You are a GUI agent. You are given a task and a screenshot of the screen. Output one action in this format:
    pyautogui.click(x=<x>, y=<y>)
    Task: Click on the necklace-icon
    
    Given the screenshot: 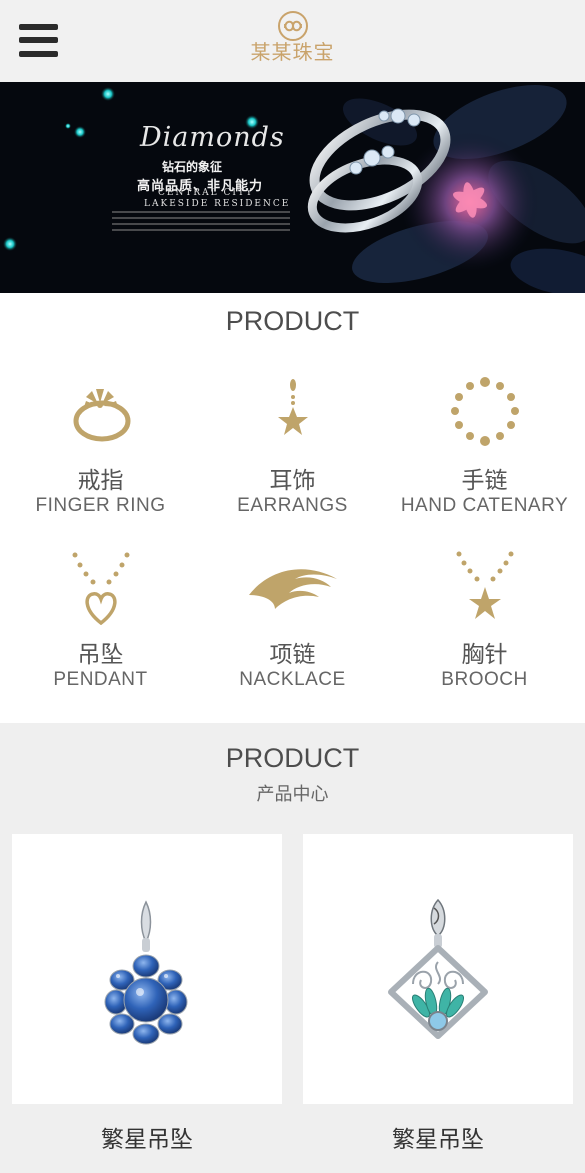 What is the action you would take?
    pyautogui.click(x=292, y=589)
    